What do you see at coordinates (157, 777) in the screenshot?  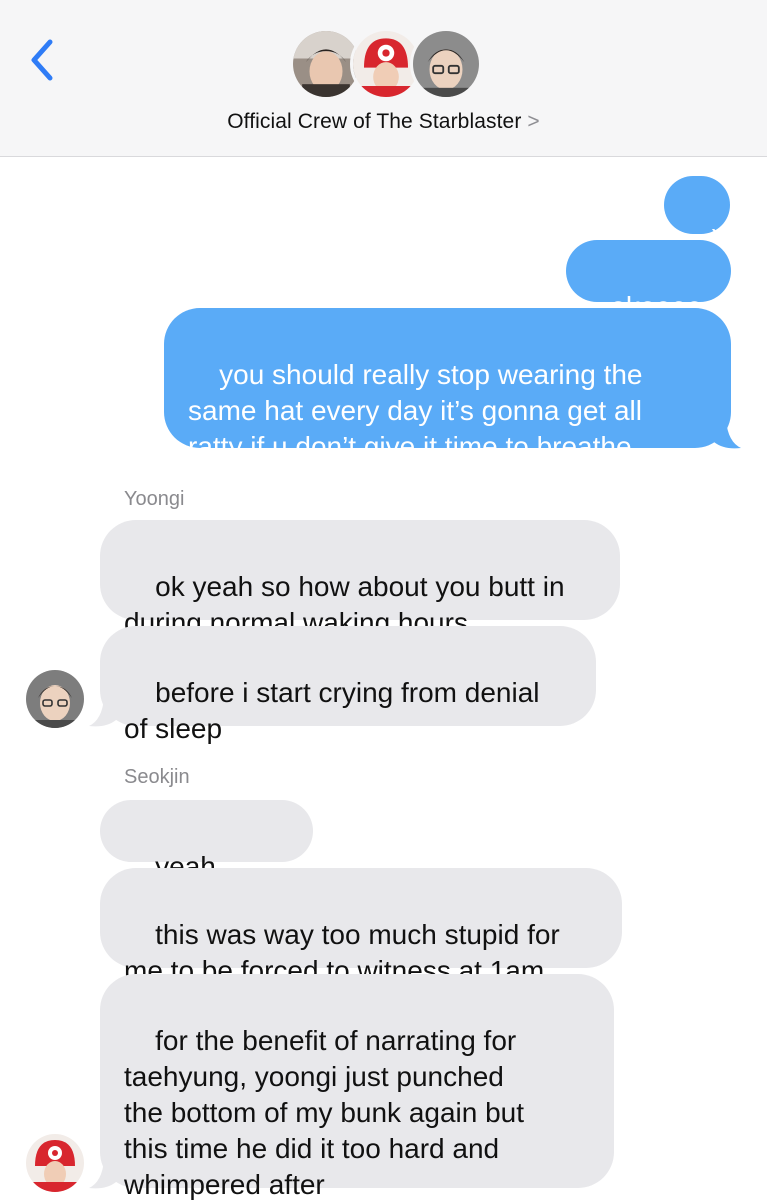 I see `sender-name: Seokjin` at bounding box center [157, 777].